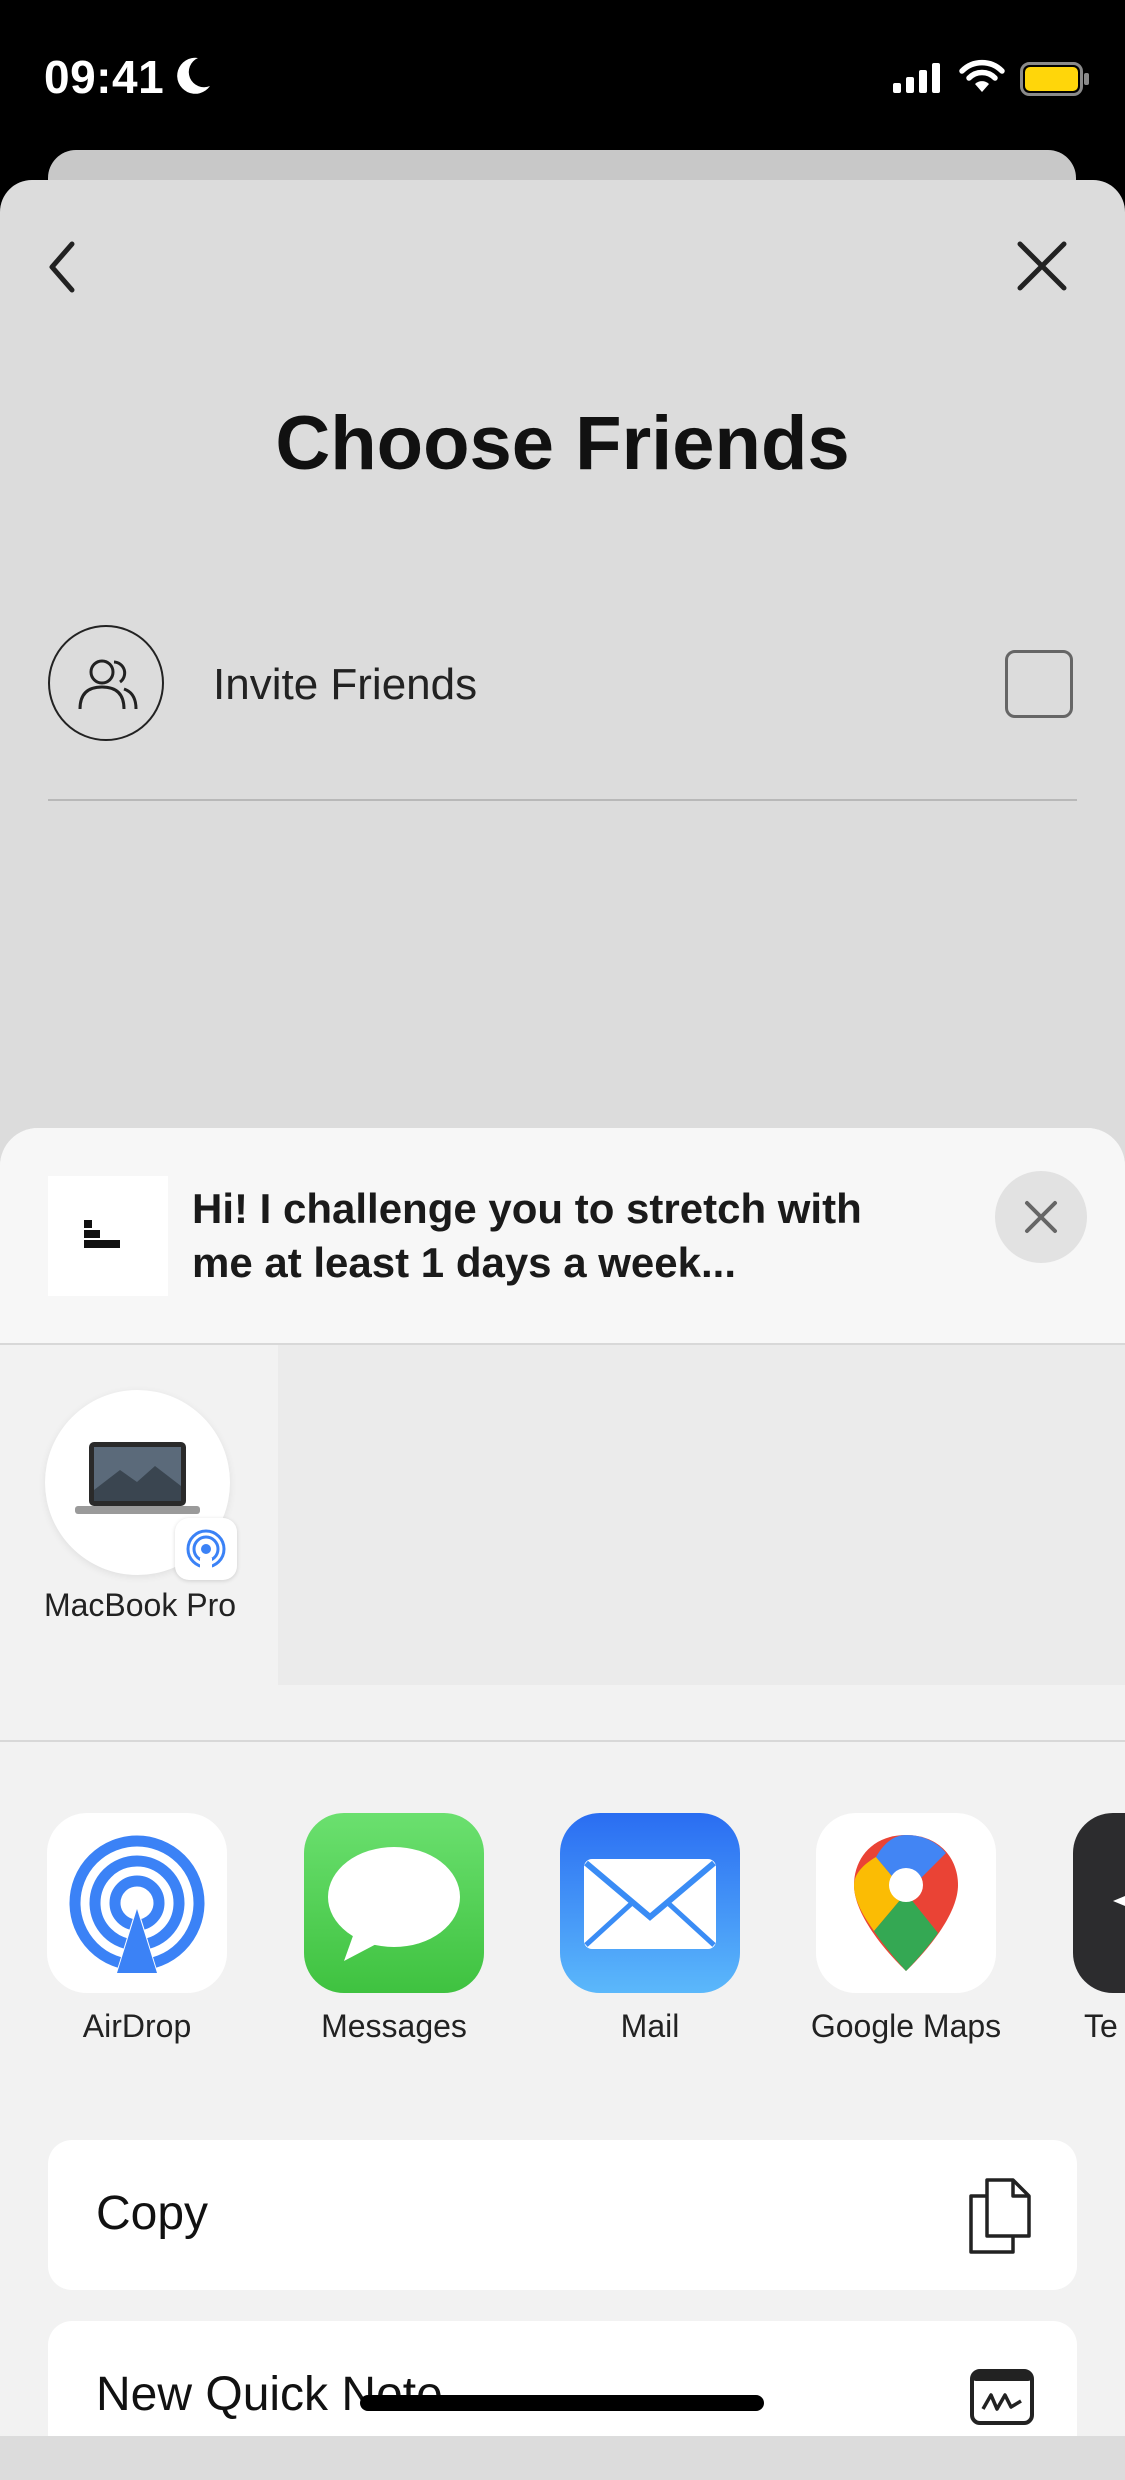  I want to click on action-label: Copy, so click(152, 2213).